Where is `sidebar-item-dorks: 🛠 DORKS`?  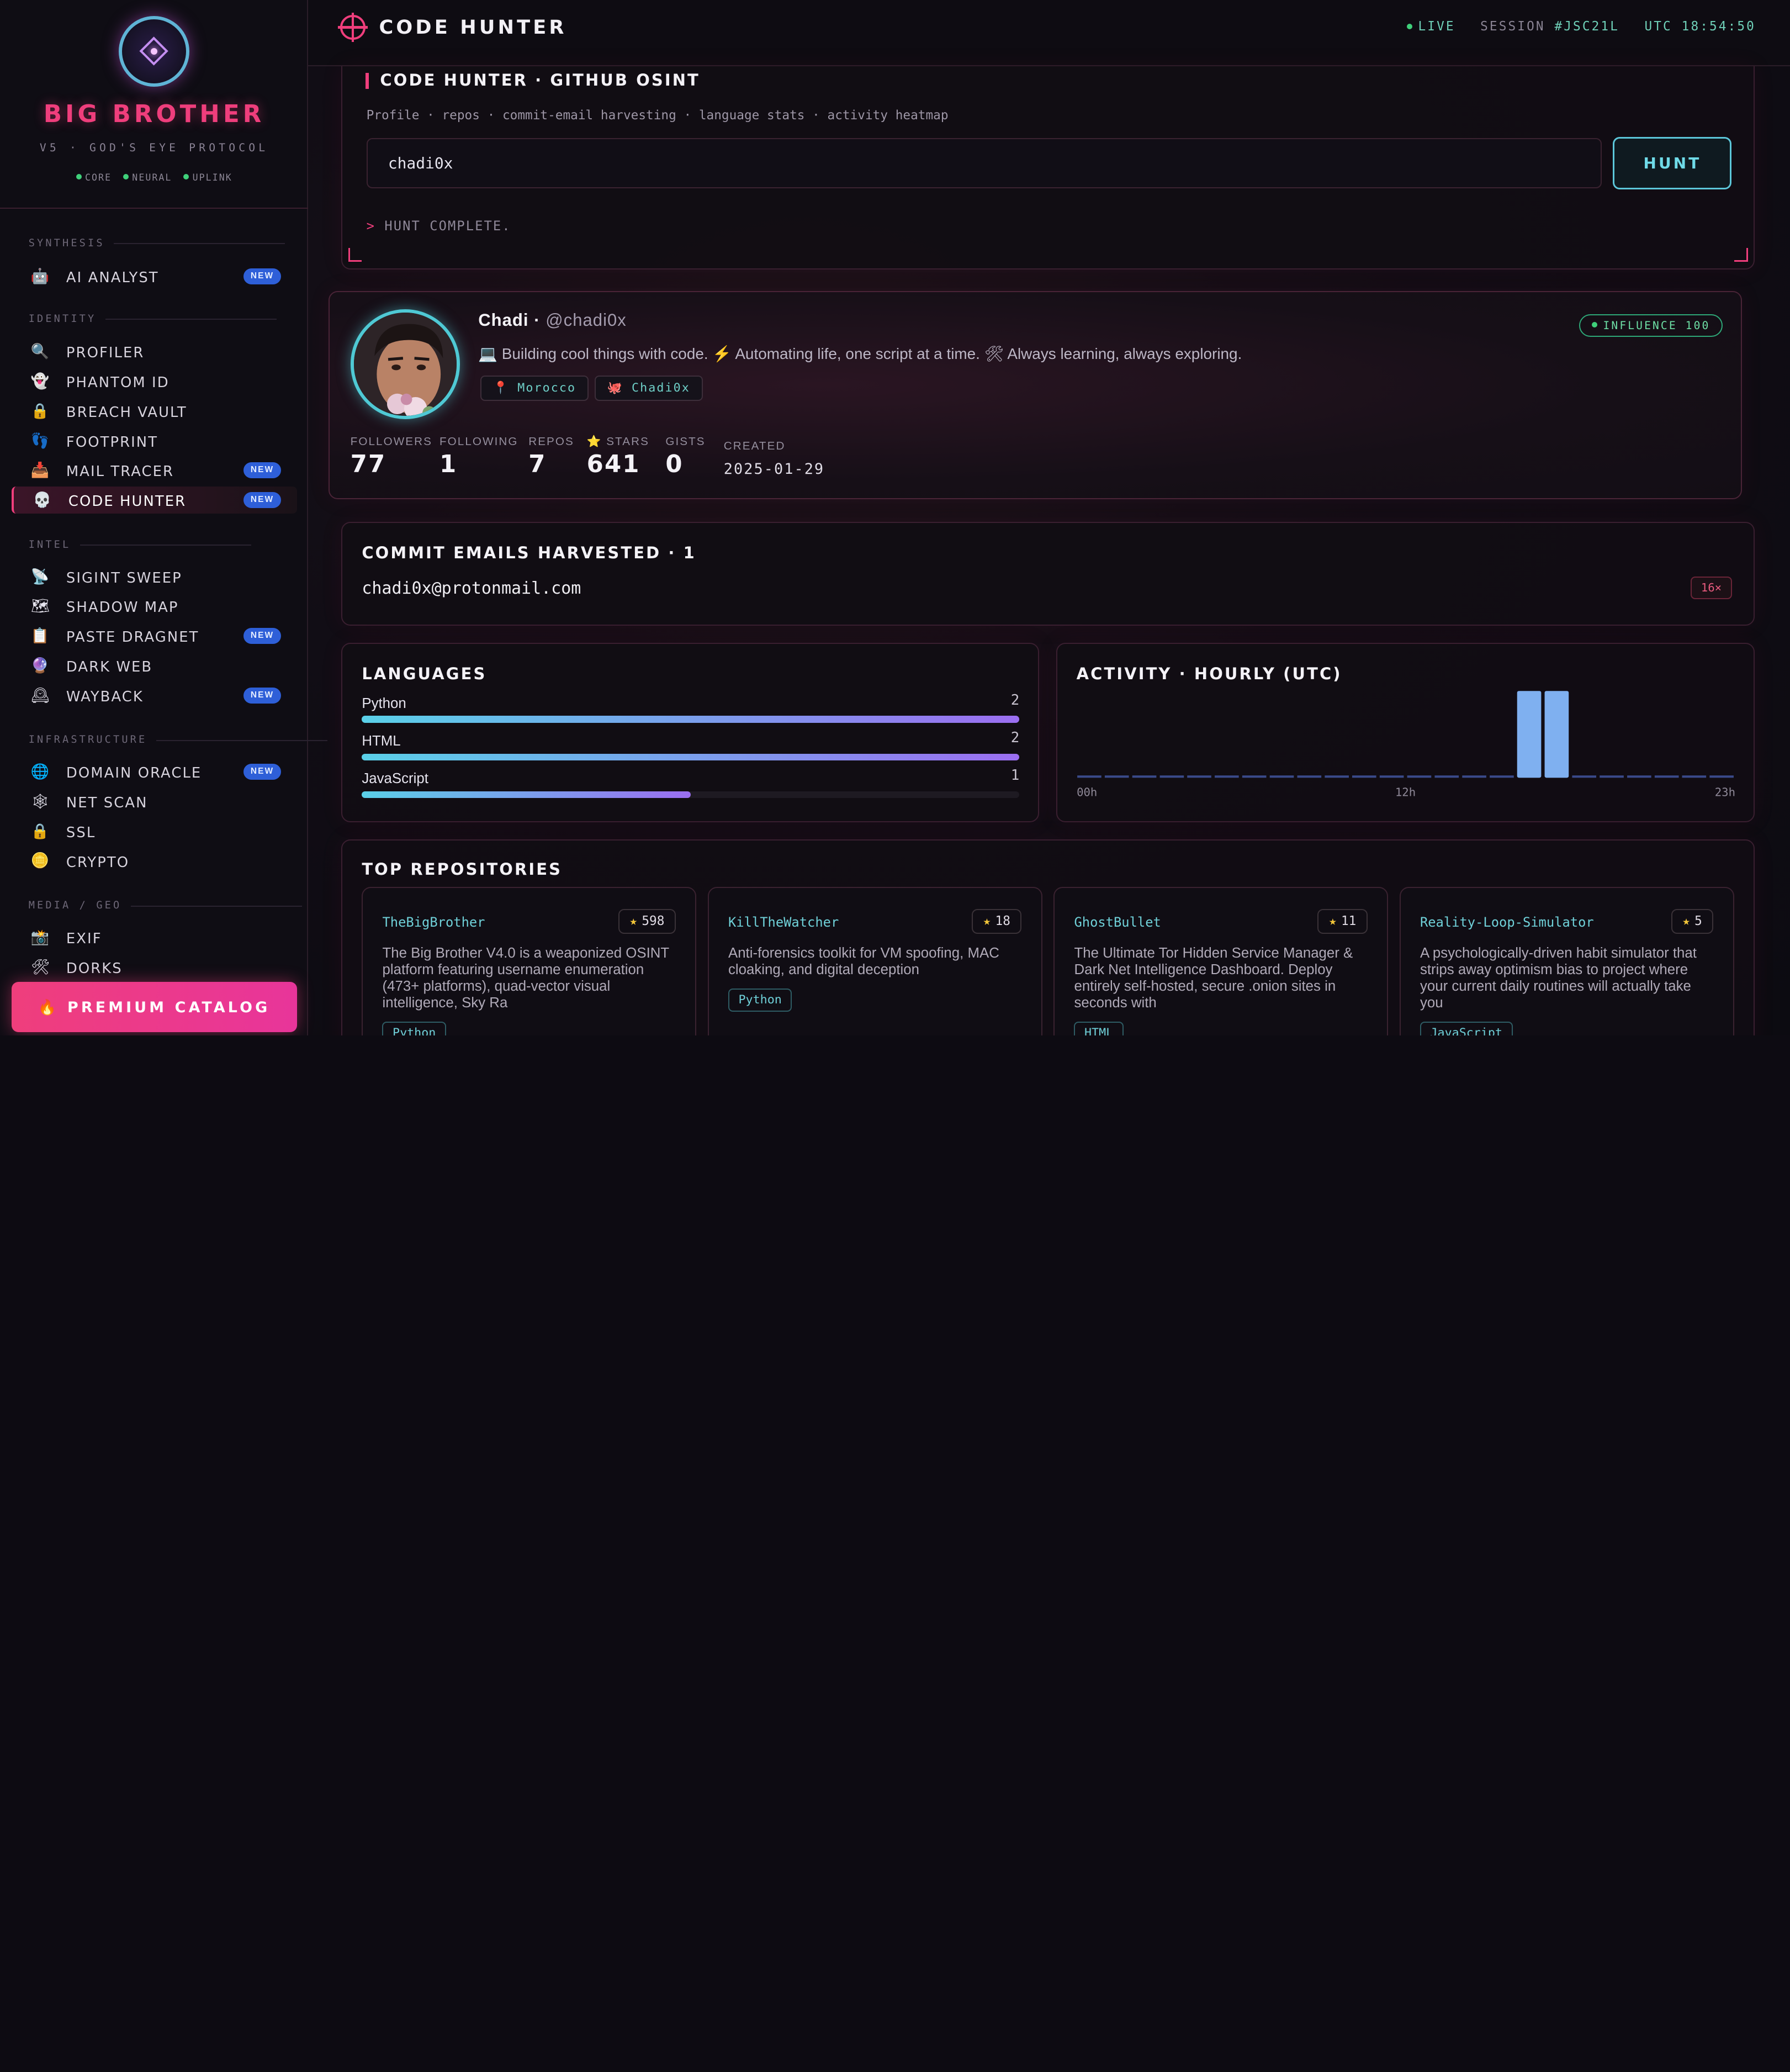
sidebar-item-dorks: 🛠 DORKS is located at coordinates (155, 967).